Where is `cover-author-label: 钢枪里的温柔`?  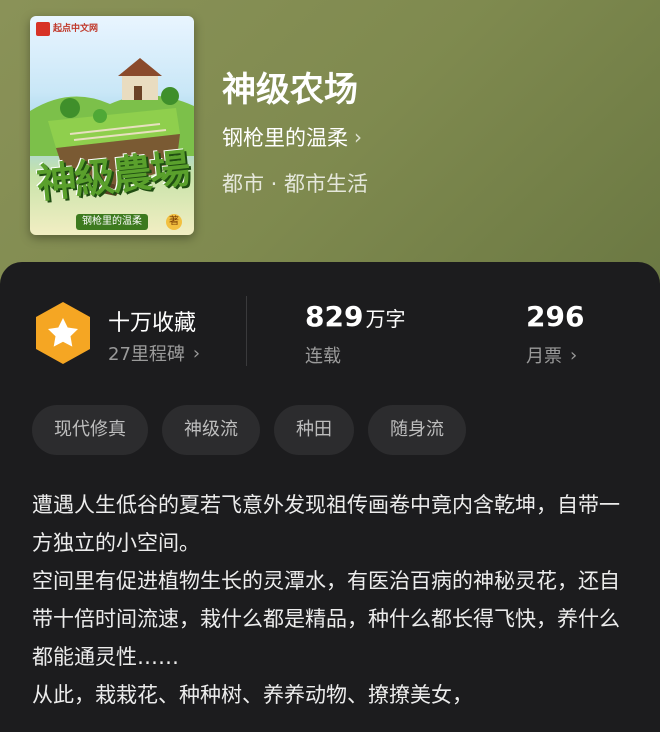 cover-author-label: 钢枪里的温柔 is located at coordinates (112, 222).